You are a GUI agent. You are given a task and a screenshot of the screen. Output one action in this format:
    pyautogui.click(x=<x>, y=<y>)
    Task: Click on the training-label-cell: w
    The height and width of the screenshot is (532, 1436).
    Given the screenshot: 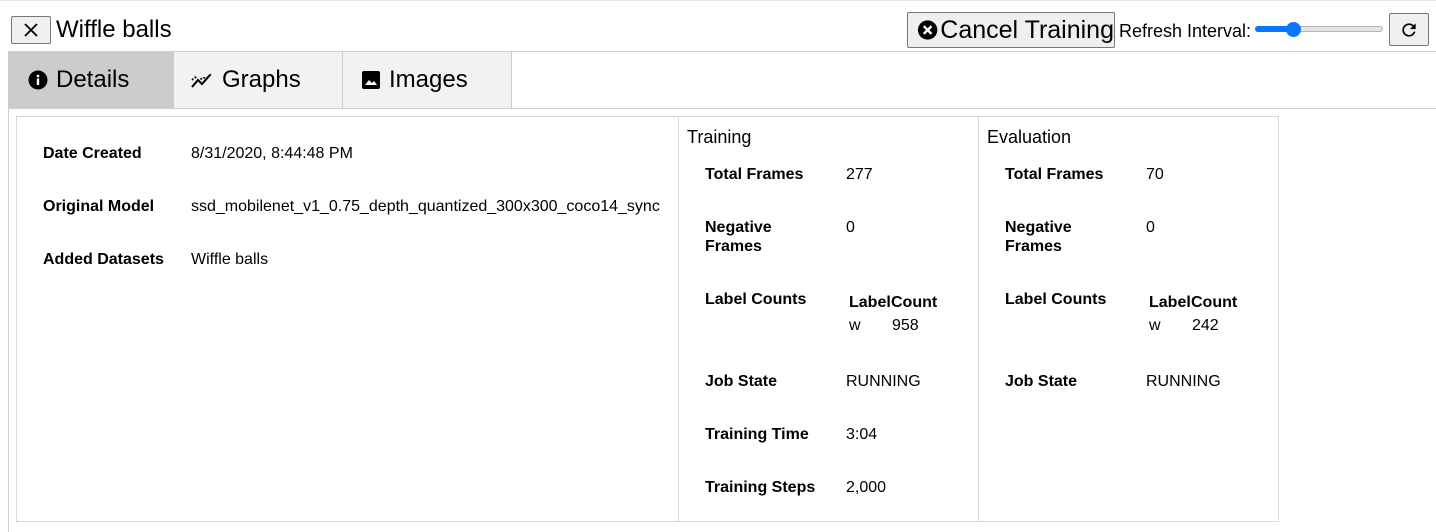 What is the action you would take?
    pyautogui.click(x=855, y=325)
    